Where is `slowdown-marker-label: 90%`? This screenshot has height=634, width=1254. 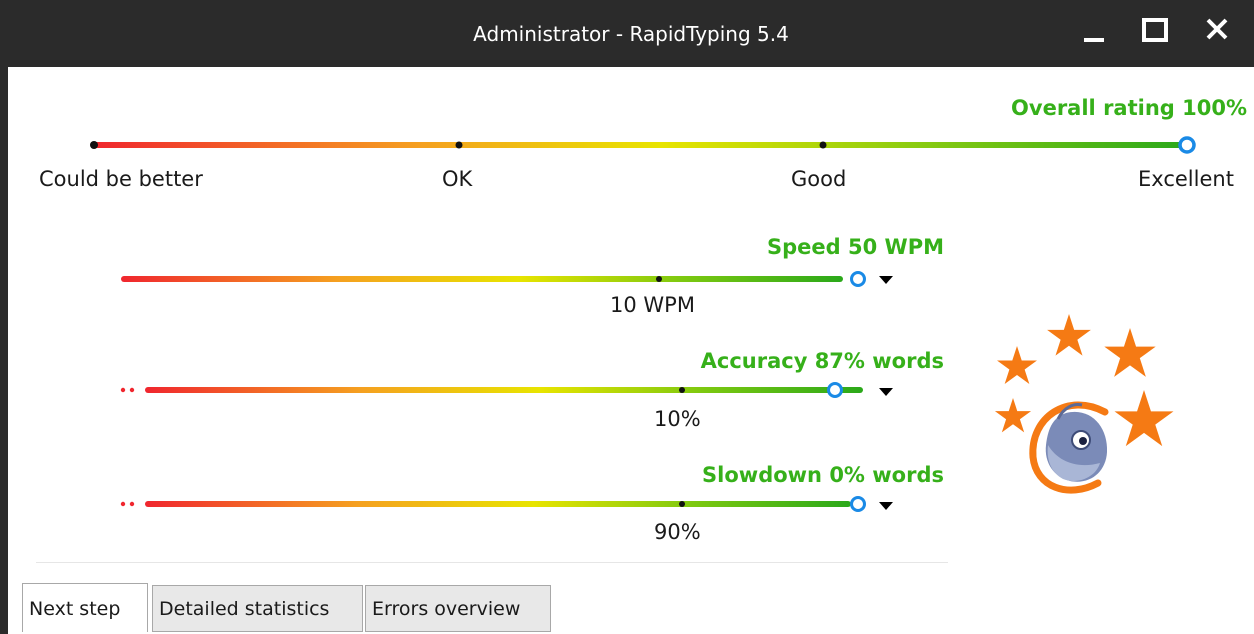
slowdown-marker-label: 90% is located at coordinates (677, 532).